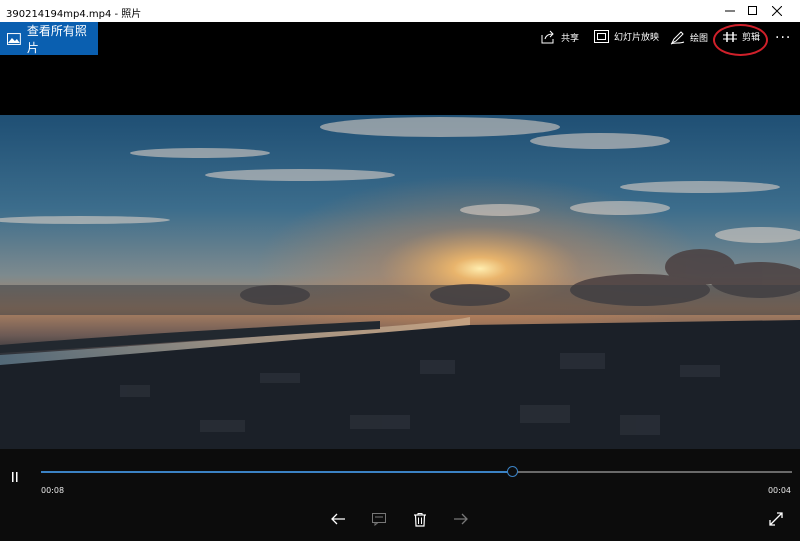 The image size is (800, 541). I want to click on slideshow-label: 幻灯片放映, so click(637, 38).